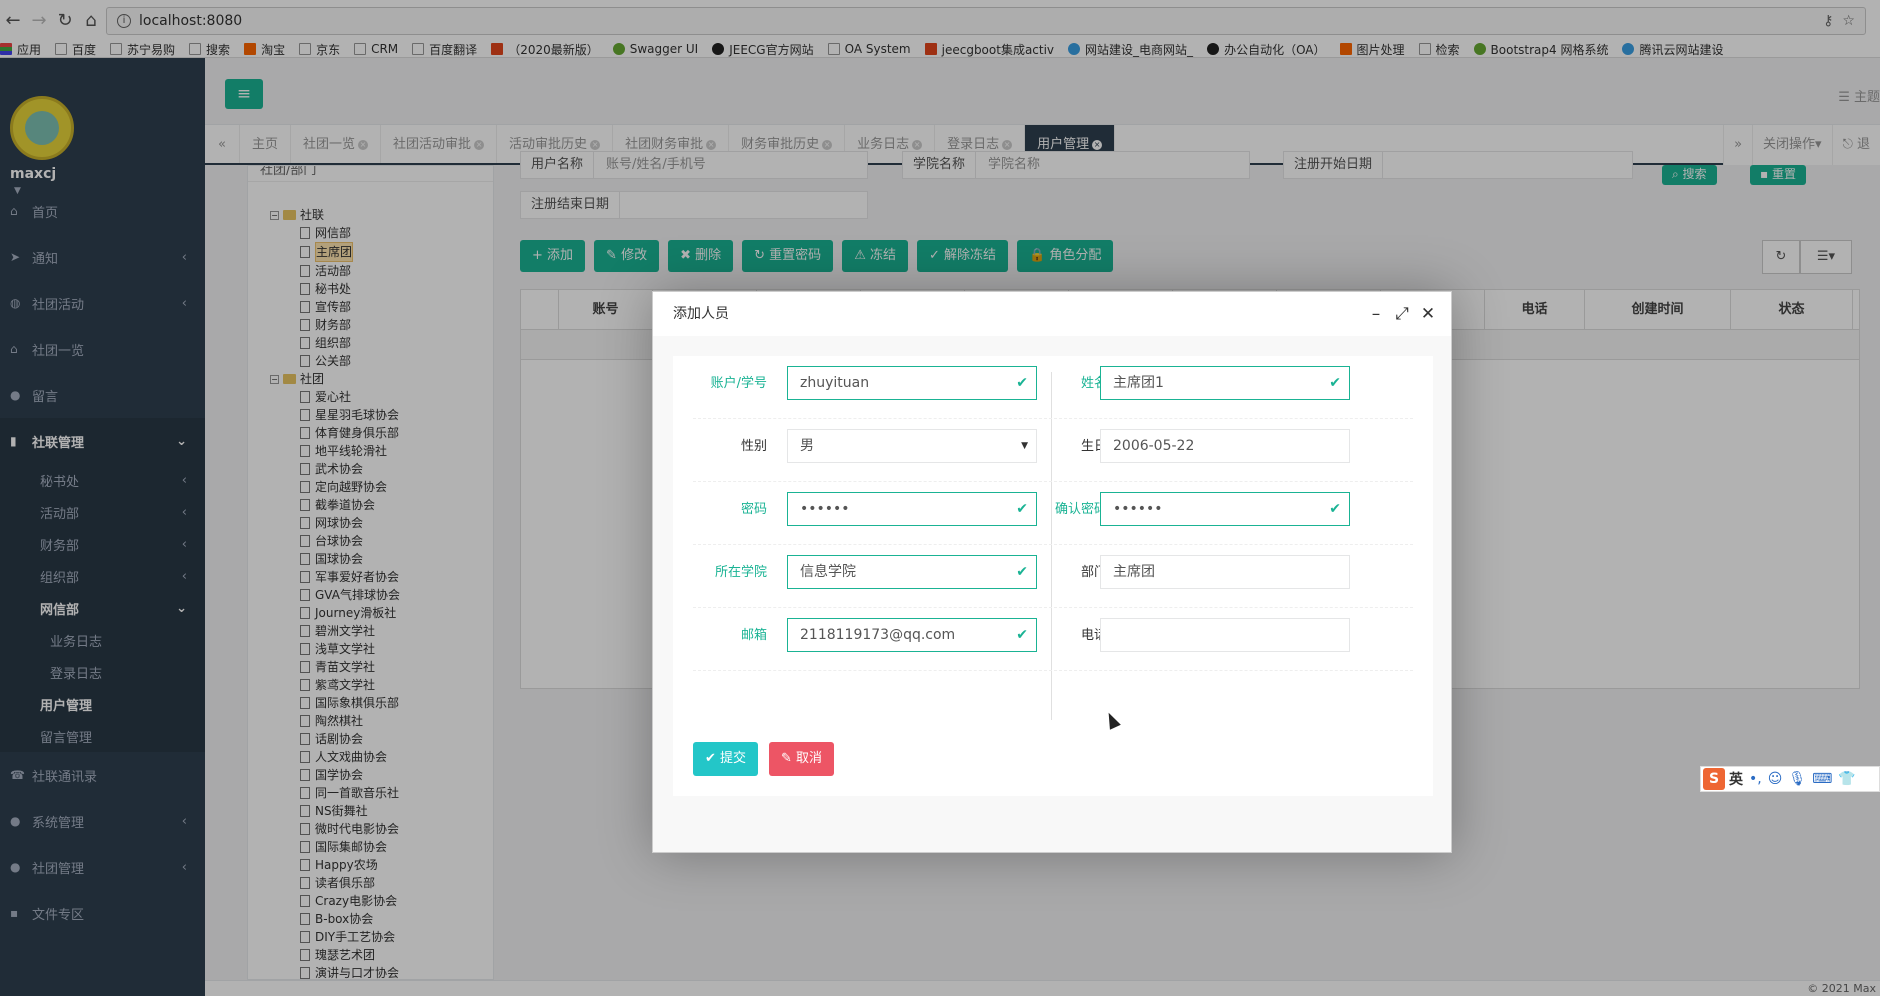  Describe the element at coordinates (912, 509) in the screenshot. I see `password-field: •••••• ✔` at that location.